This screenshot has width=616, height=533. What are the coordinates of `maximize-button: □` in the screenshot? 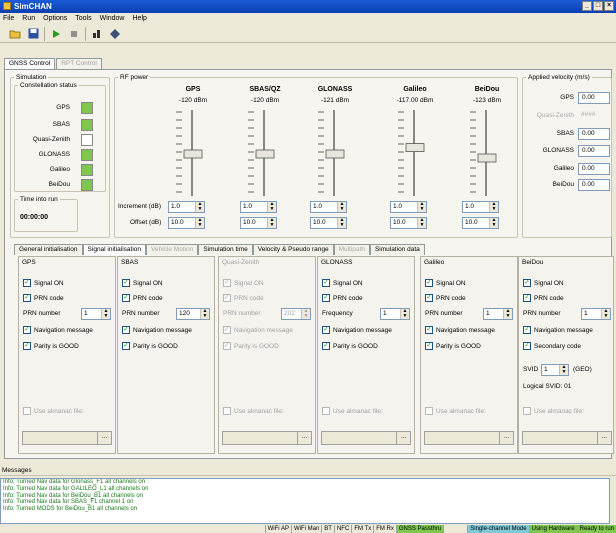 It's located at (598, 6).